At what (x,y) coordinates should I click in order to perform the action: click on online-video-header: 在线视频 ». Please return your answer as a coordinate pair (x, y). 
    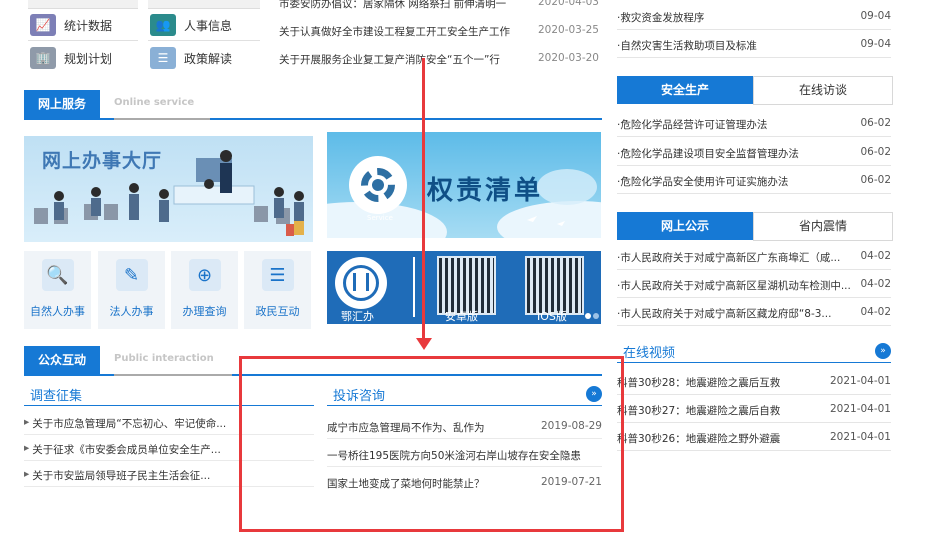
    Looking at the image, I should click on (754, 351).